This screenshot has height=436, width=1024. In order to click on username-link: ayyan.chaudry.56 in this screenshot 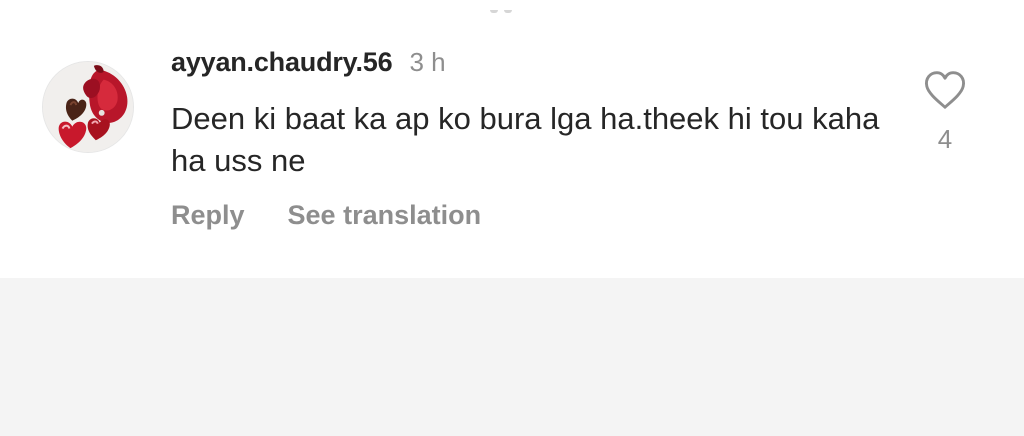, I will do `click(282, 62)`.